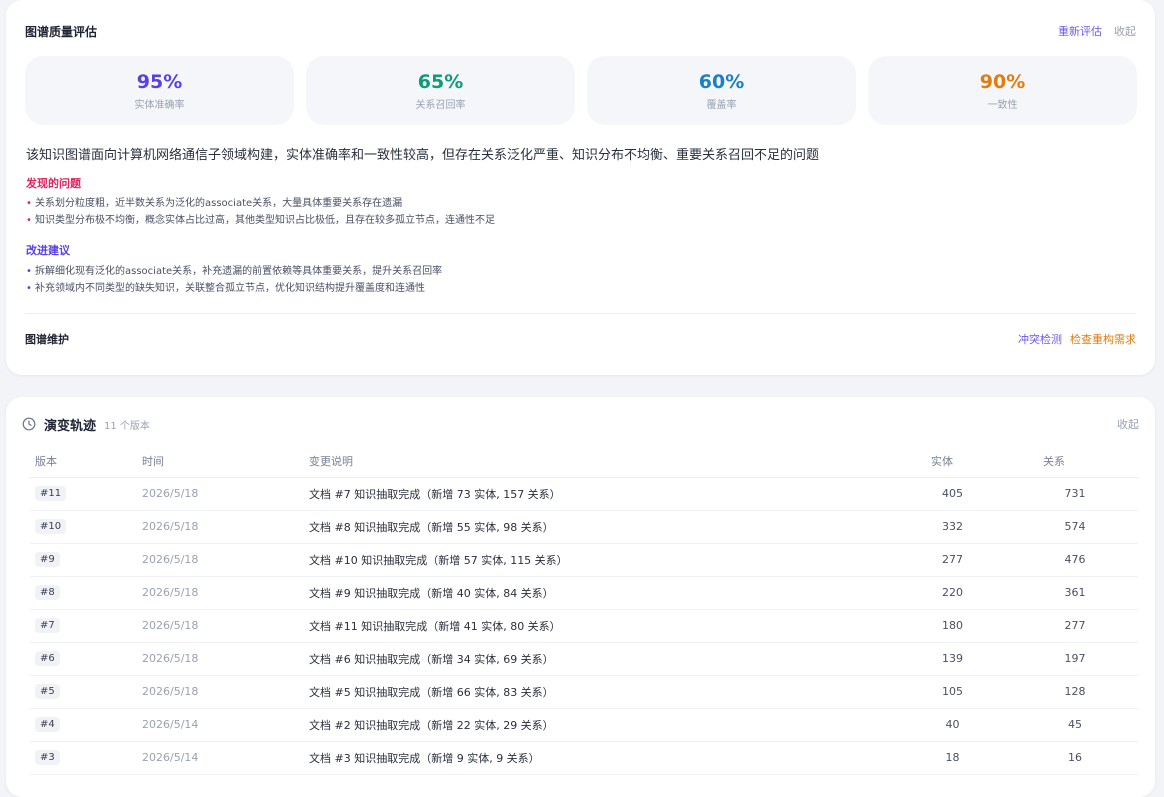 Image resolution: width=1164 pixels, height=797 pixels. What do you see at coordinates (86, 494) in the screenshot?
I see `version-cell: #11` at bounding box center [86, 494].